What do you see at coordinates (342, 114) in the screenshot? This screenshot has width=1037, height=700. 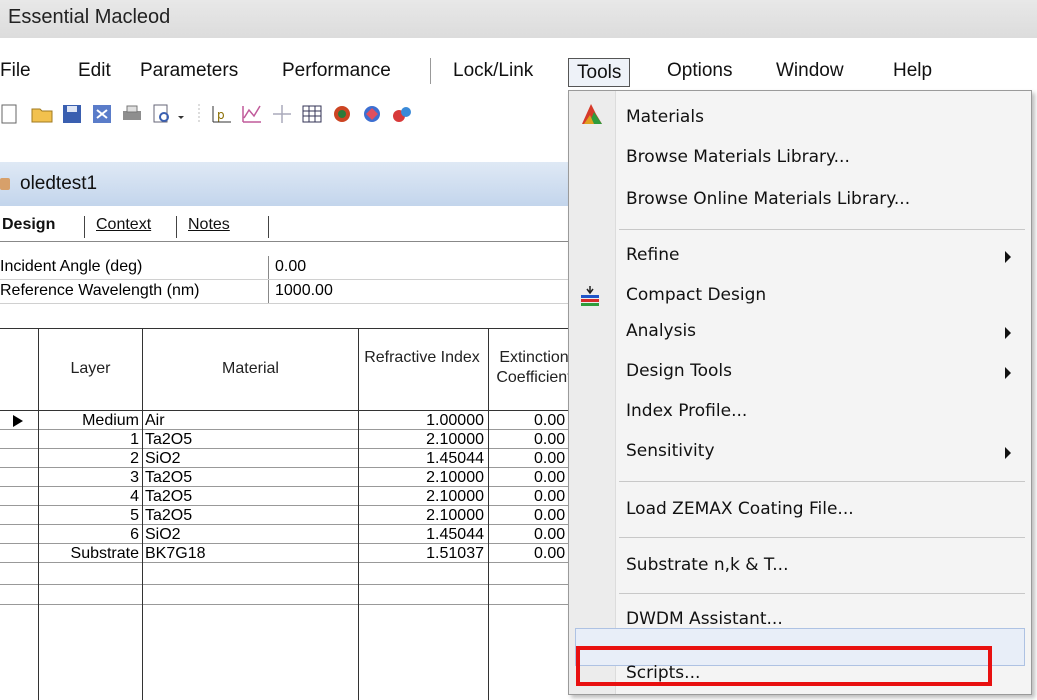 I see `color-icon` at bounding box center [342, 114].